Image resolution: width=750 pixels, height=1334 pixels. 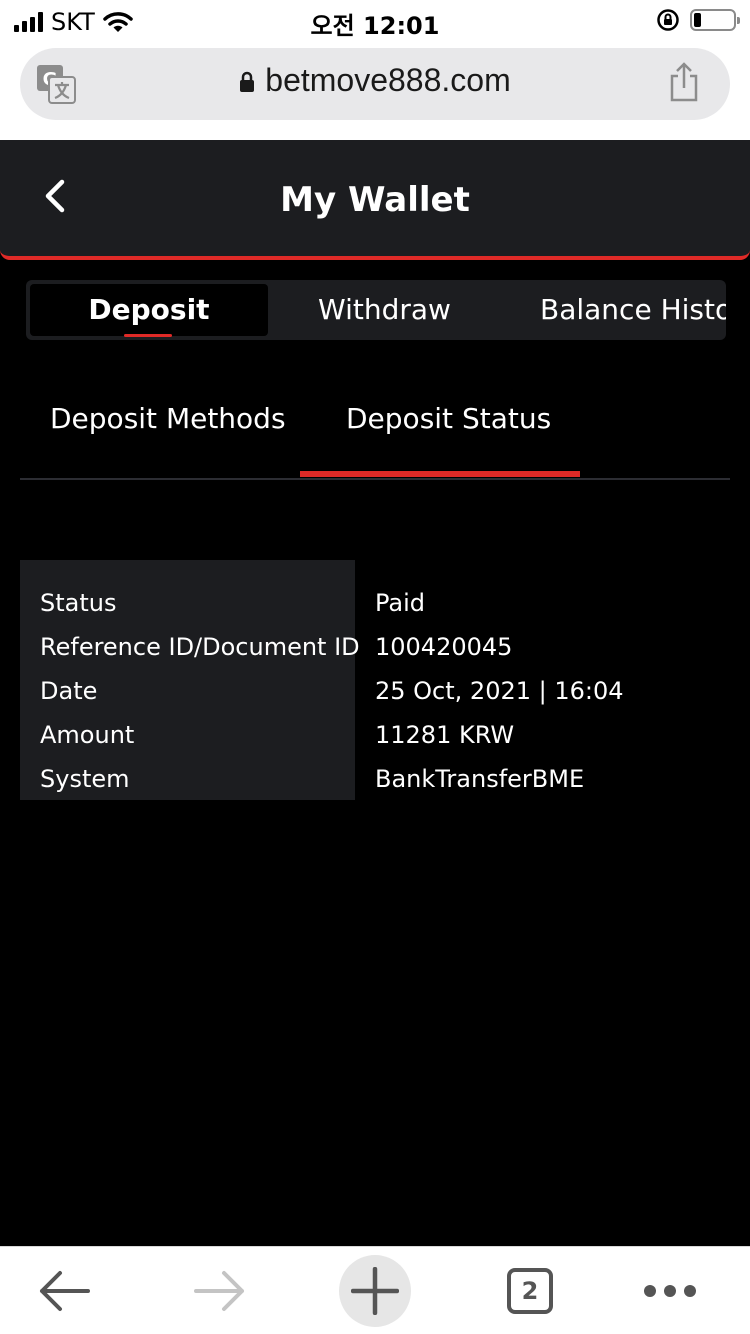 I want to click on rotation-lock-icon, so click(x=668, y=20).